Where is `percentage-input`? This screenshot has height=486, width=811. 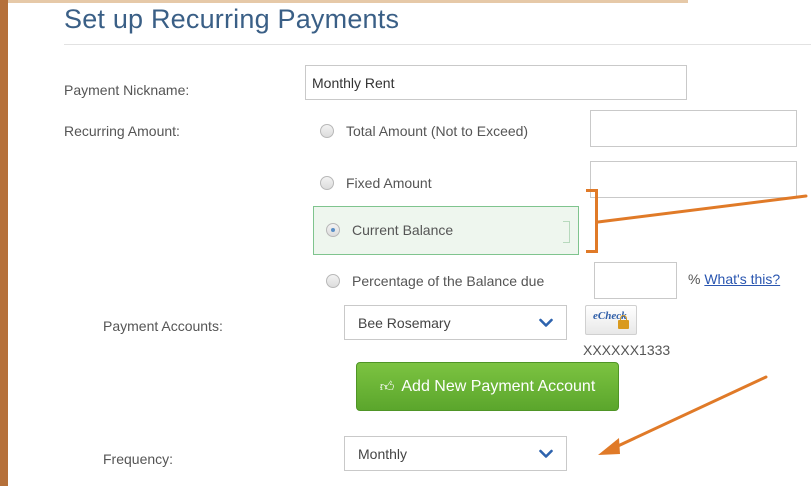 percentage-input is located at coordinates (635, 280).